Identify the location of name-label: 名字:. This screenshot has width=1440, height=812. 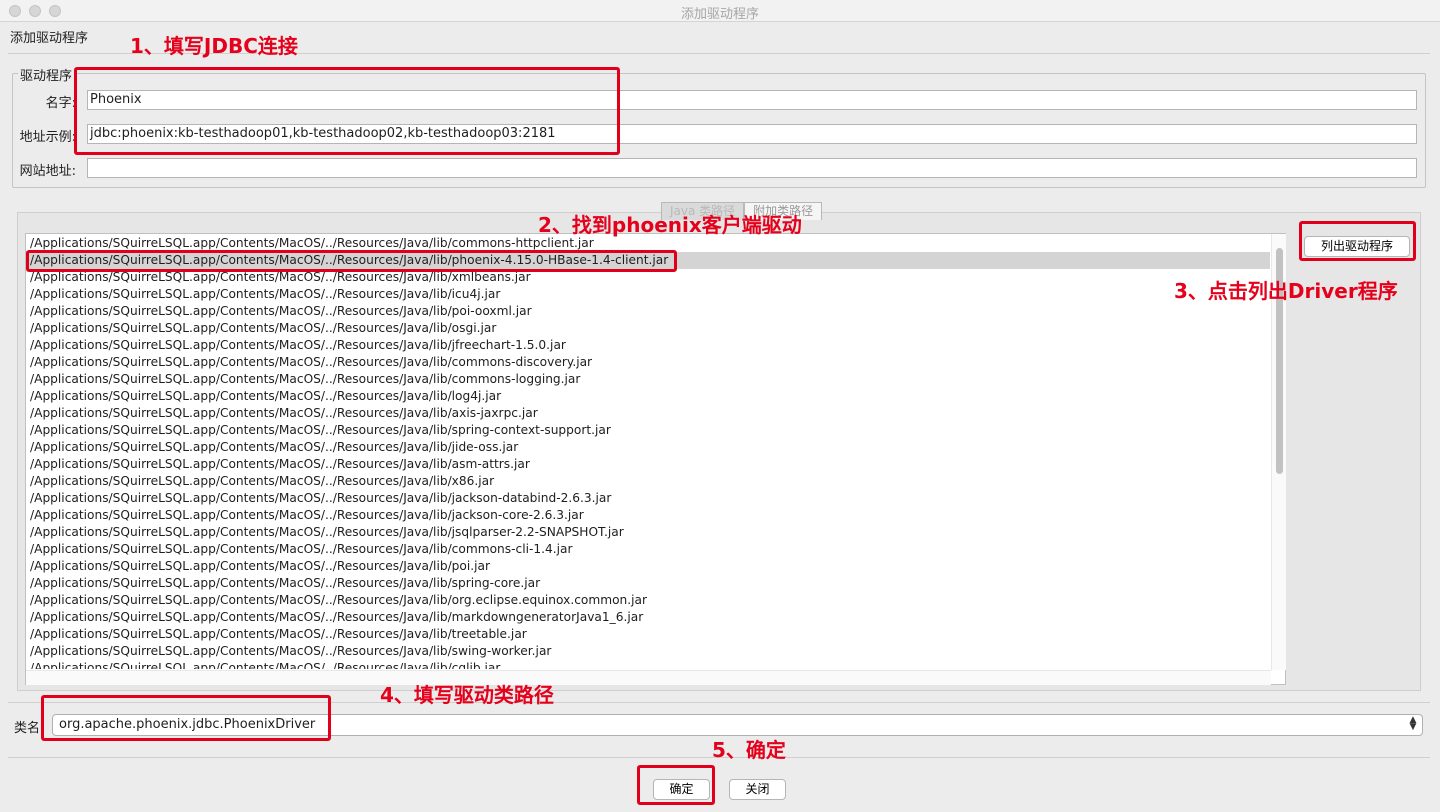
(60, 103).